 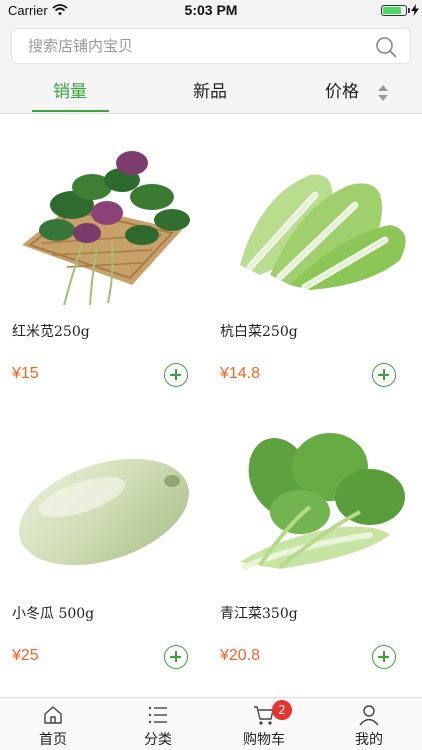 I want to click on nav-label: 我的, so click(x=369, y=740).